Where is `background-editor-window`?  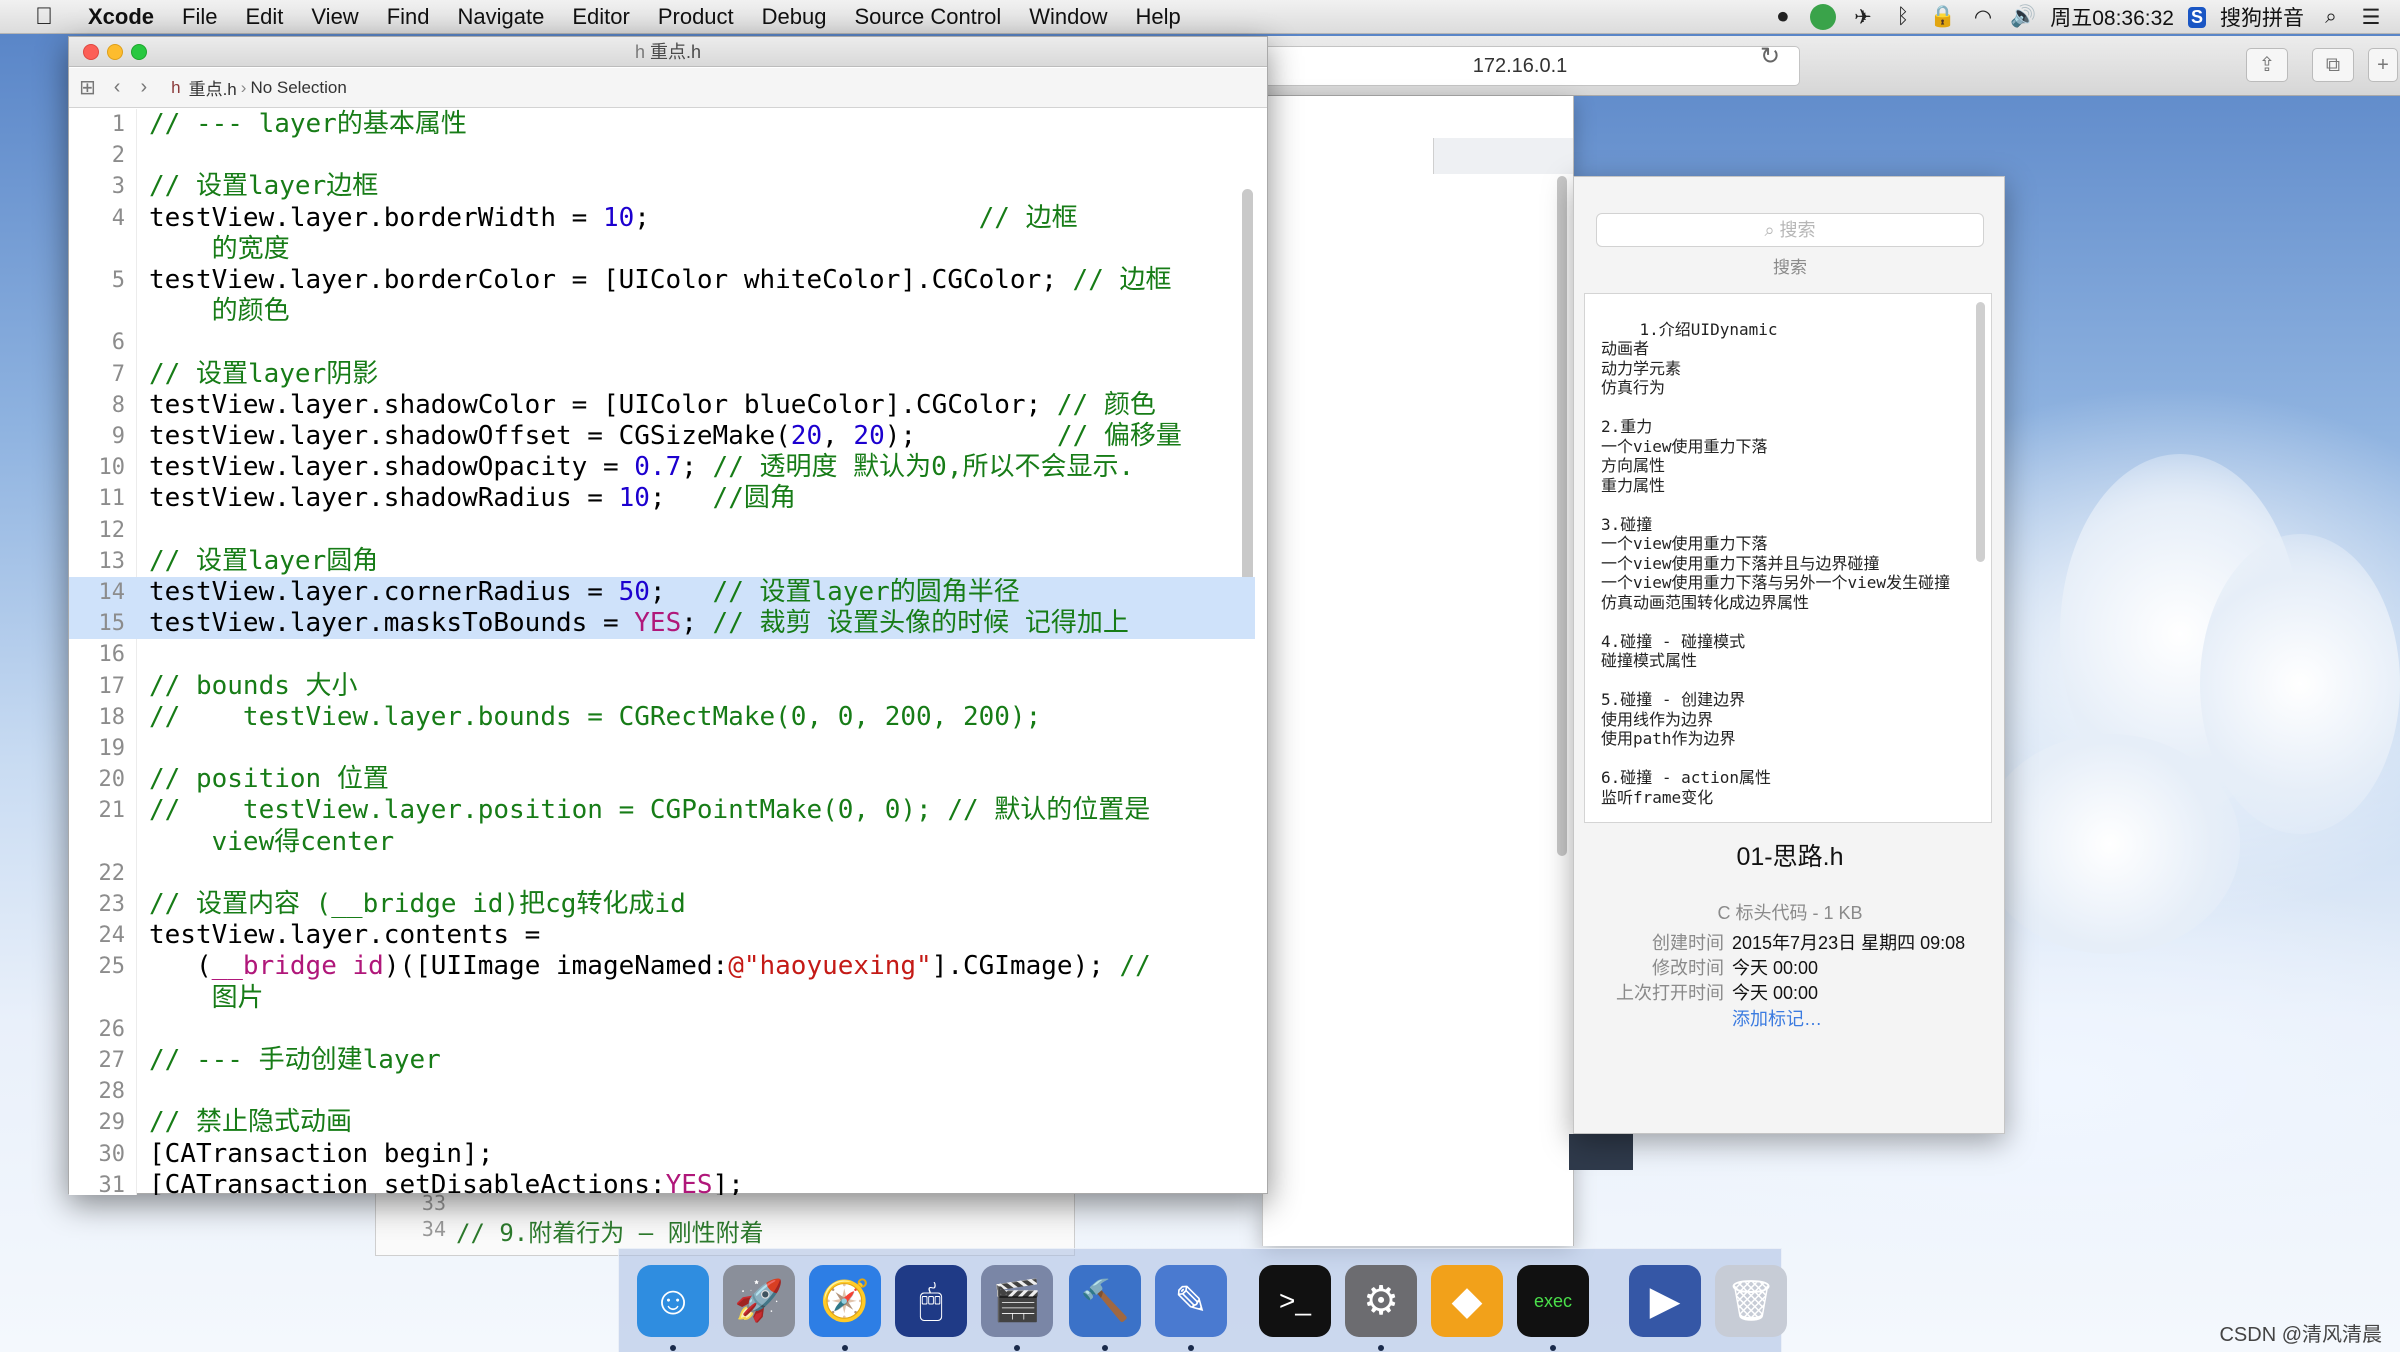
background-editor-window is located at coordinates (1447, 671).